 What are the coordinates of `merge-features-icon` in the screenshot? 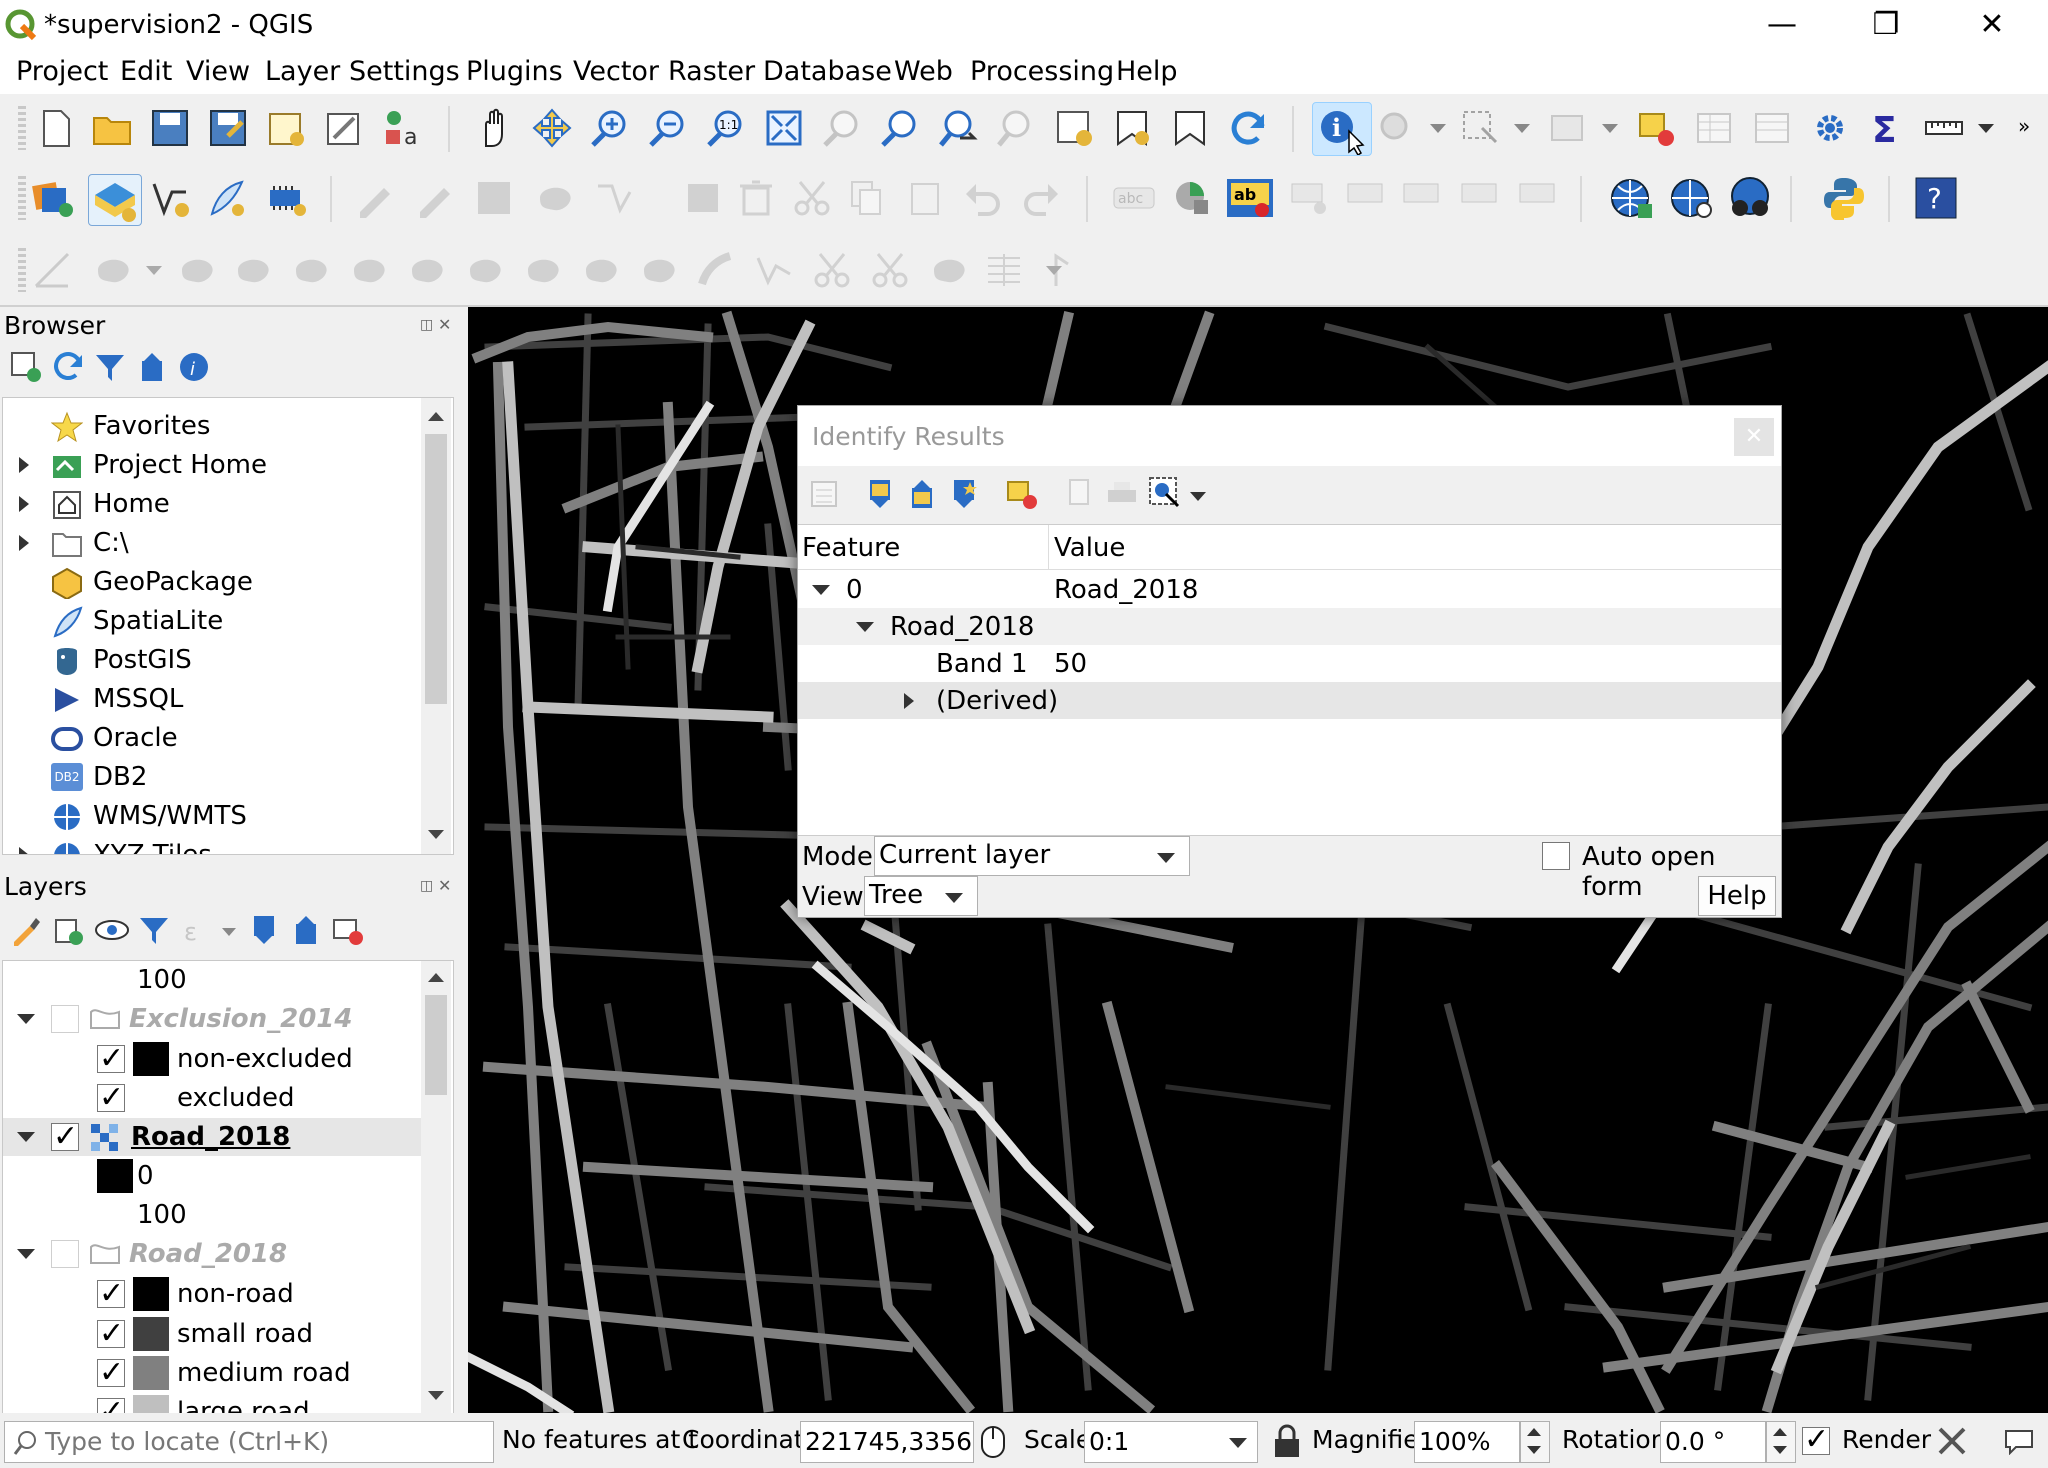 It's located at (948, 270).